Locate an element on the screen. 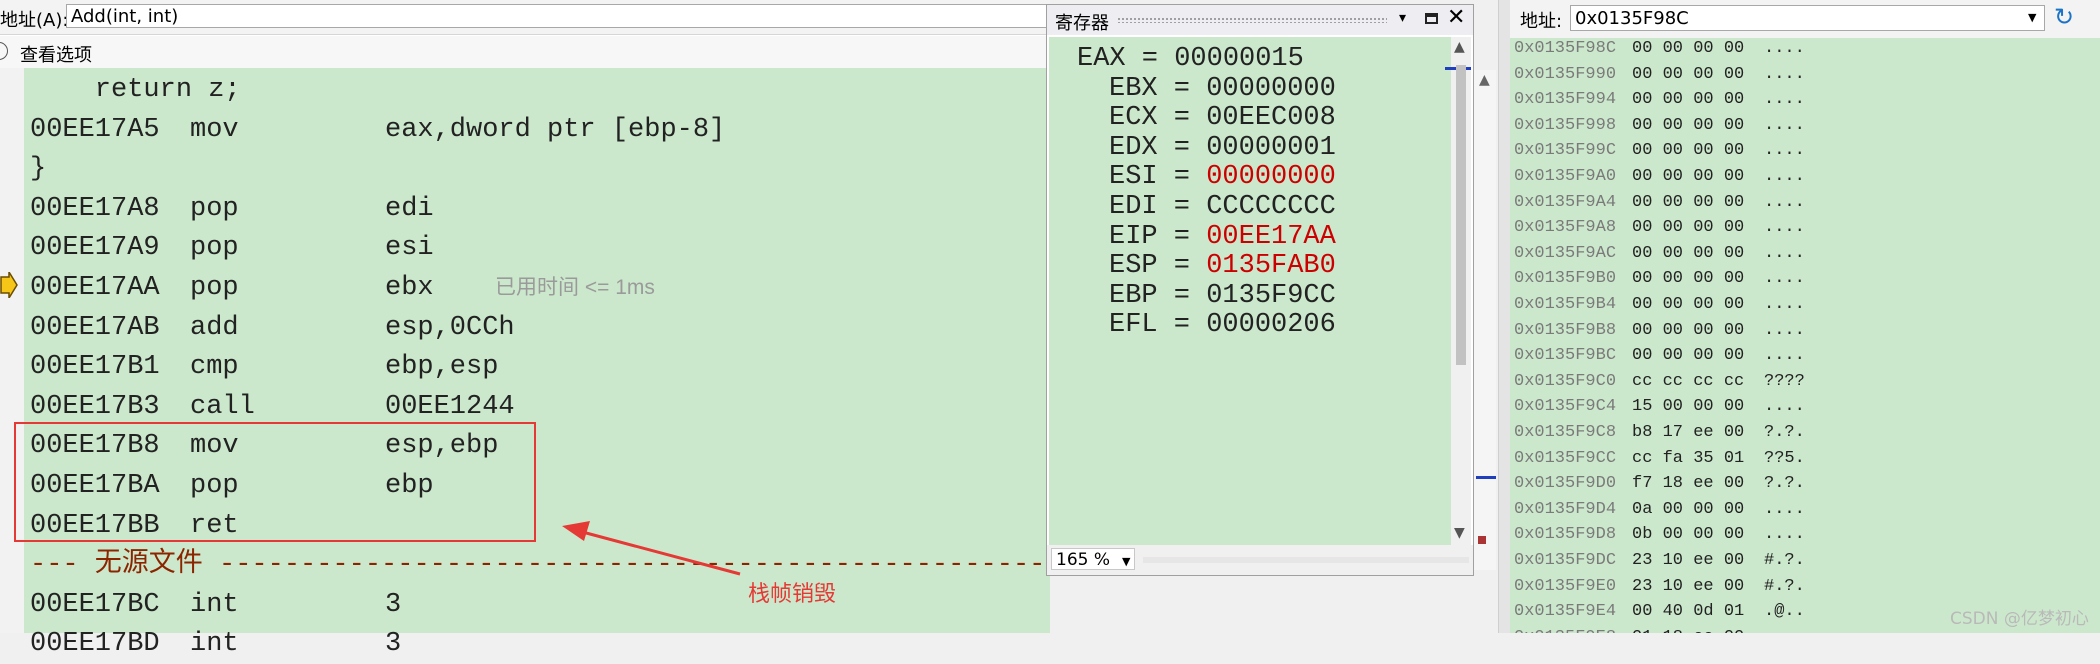  memory-address: 0x0135F9B0 is located at coordinates (1565, 279).